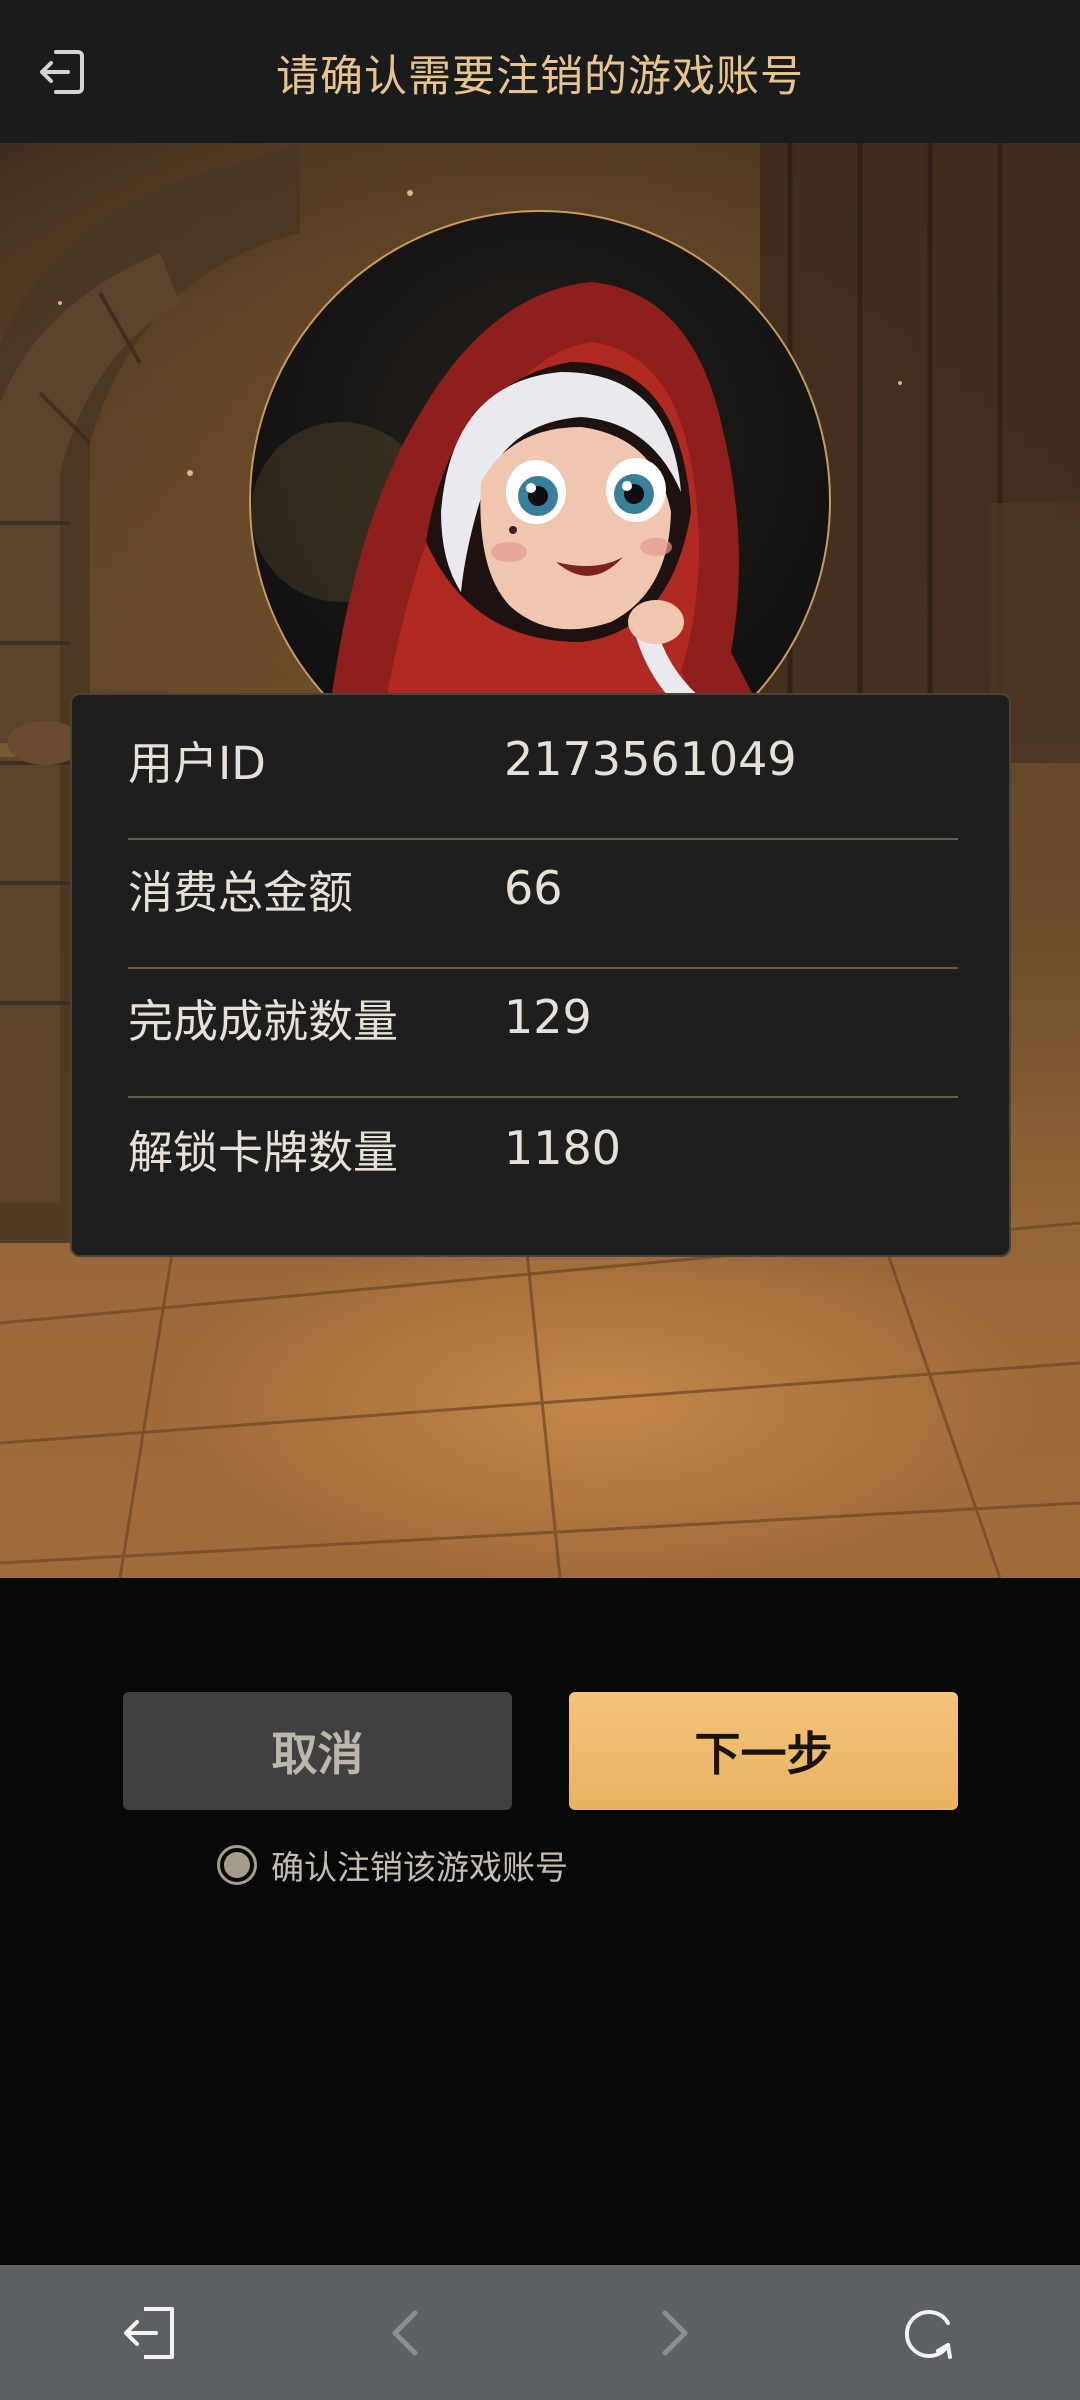  I want to click on forward-chevron-icon, so click(675, 2333).